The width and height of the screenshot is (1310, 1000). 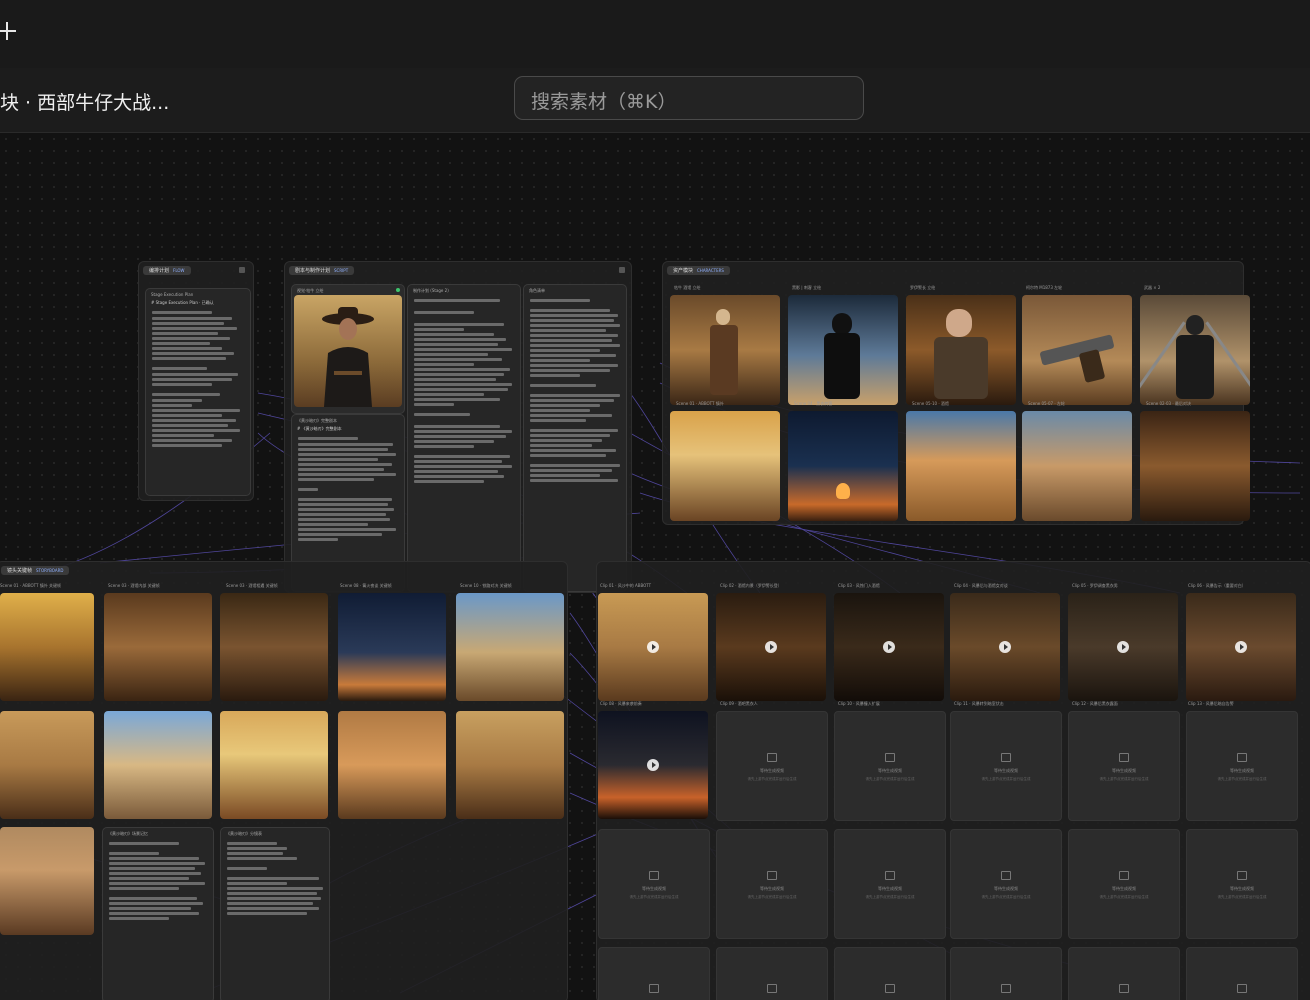 I want to click on keyframe-11-image, so click(x=47, y=881).